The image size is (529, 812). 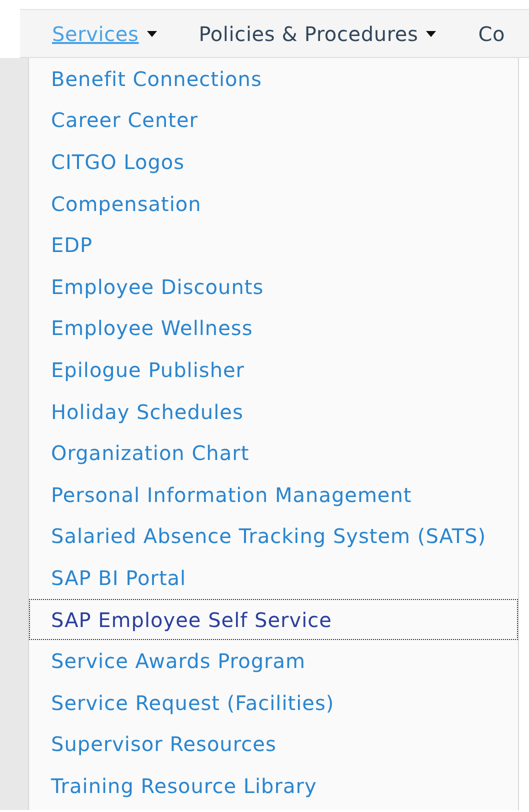 What do you see at coordinates (273, 661) in the screenshot?
I see `menu-item: Service Awards Program` at bounding box center [273, 661].